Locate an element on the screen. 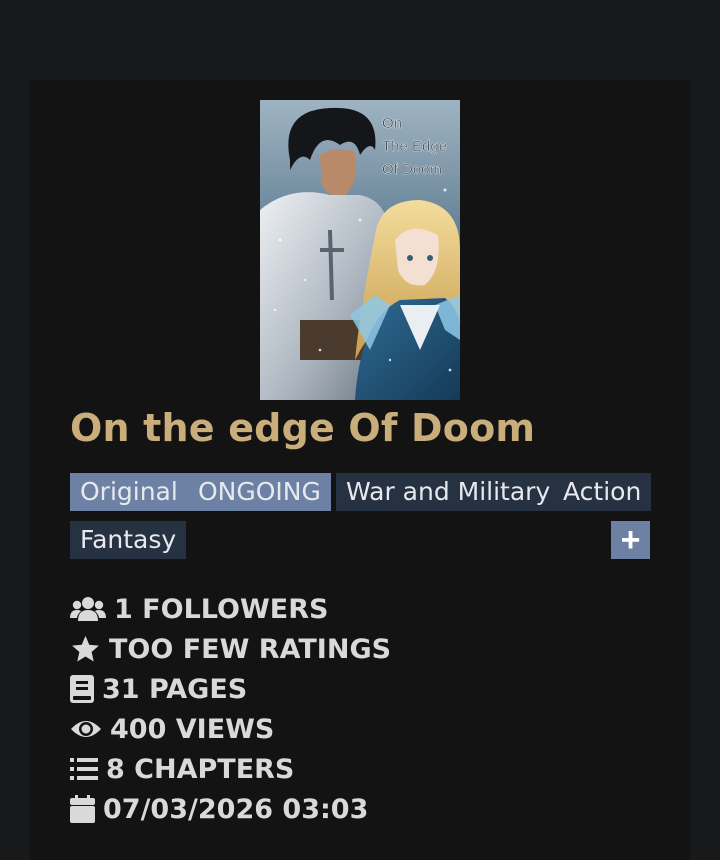  cover-title-line-3: Of Doom is located at coordinates (412, 169).